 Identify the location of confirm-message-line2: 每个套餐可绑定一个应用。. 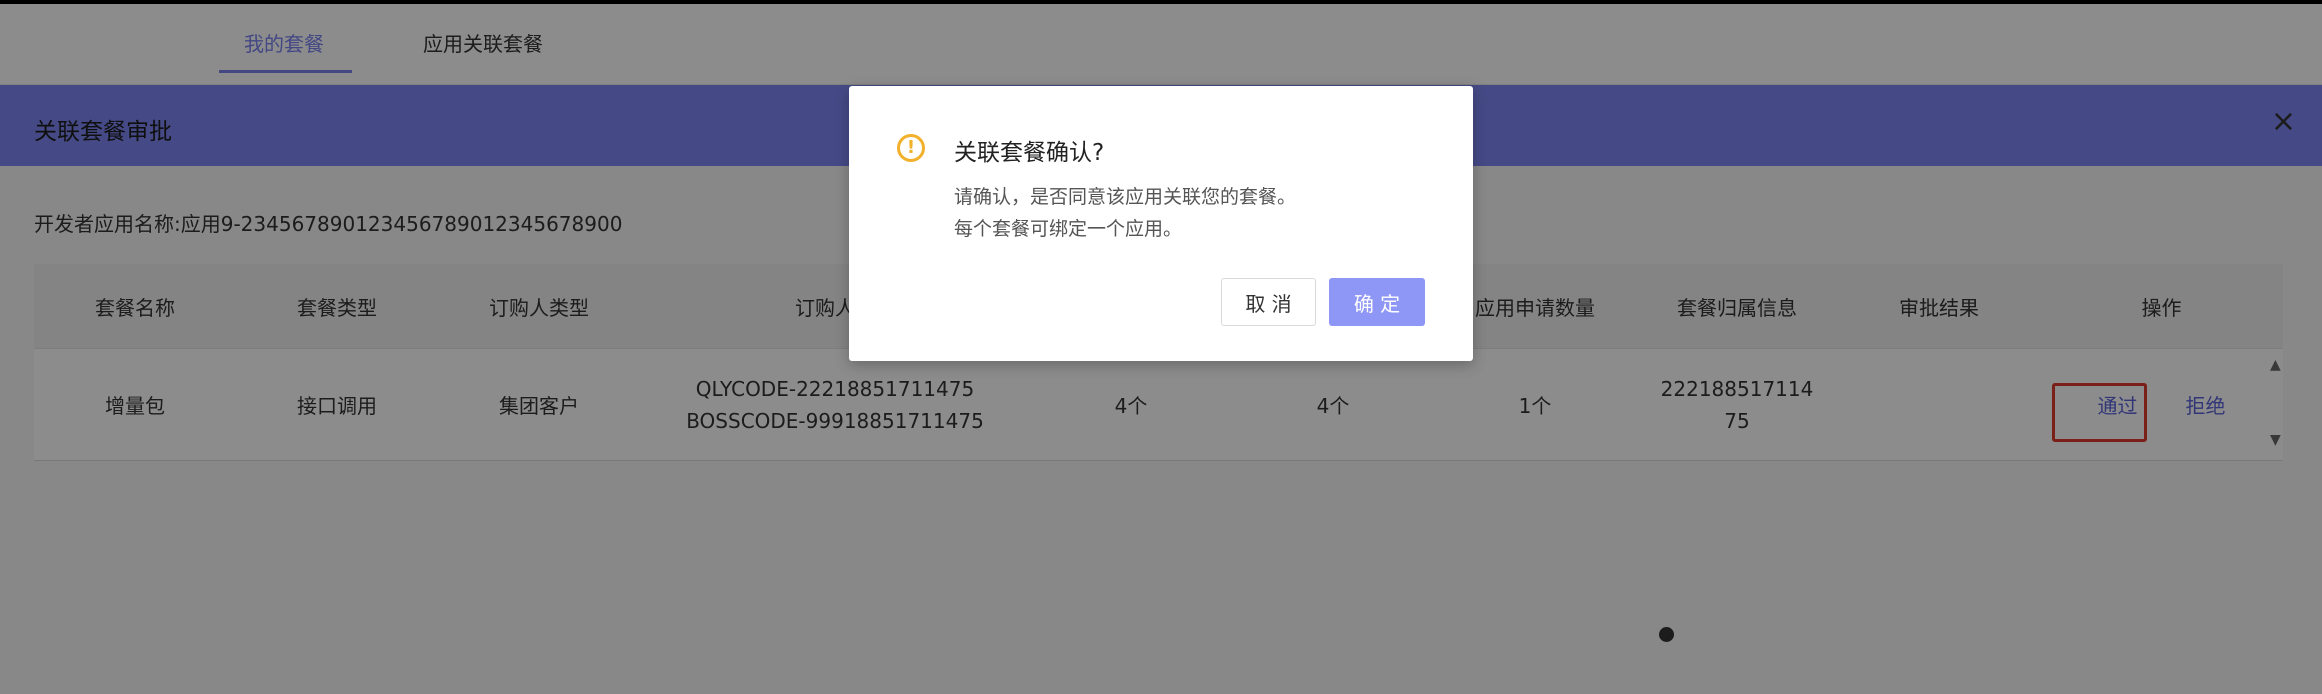
(1068, 229).